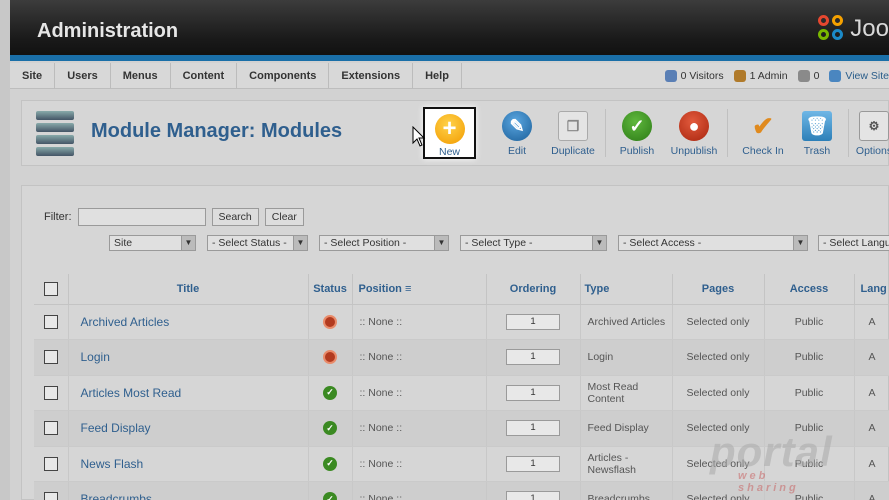 The image size is (889, 500). Describe the element at coordinates (119, 322) in the screenshot. I see `module-title-link: Archived Articles` at that location.